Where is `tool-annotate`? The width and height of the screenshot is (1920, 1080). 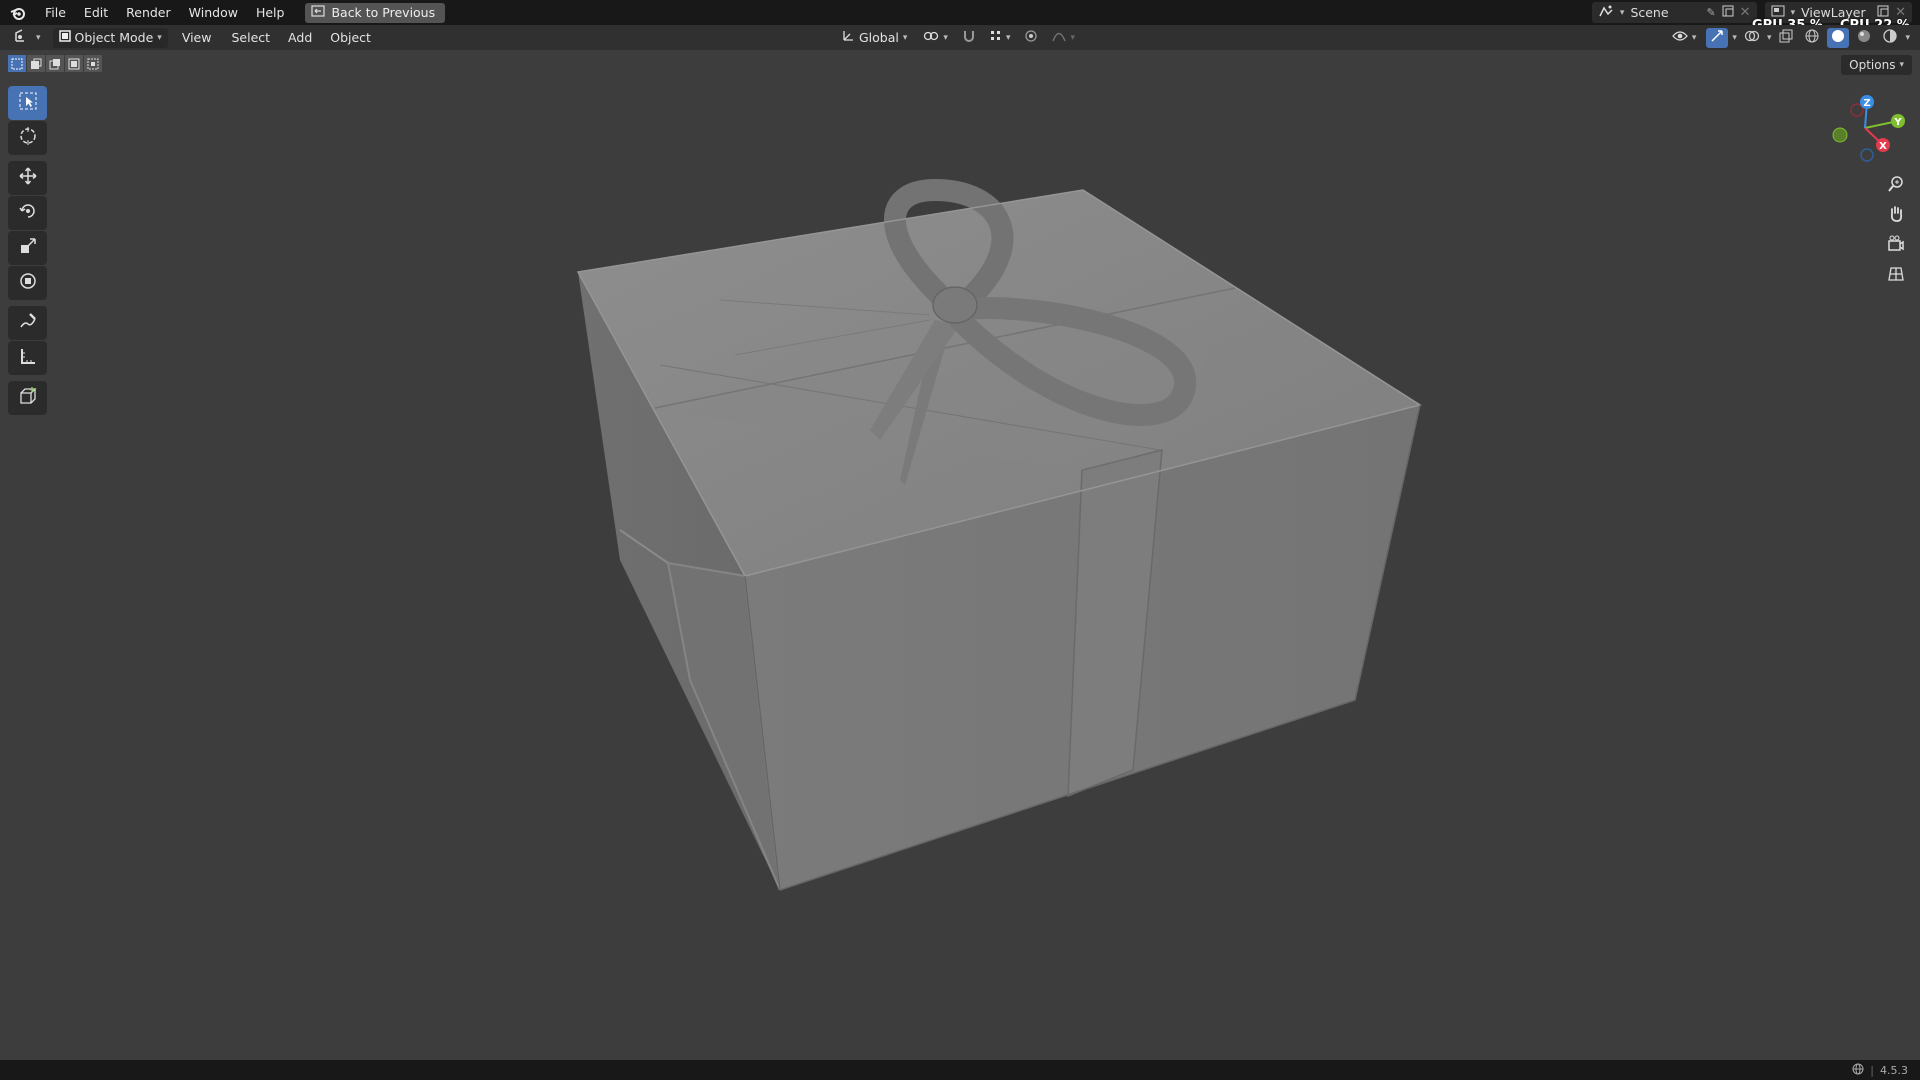
tool-annotate is located at coordinates (27, 323).